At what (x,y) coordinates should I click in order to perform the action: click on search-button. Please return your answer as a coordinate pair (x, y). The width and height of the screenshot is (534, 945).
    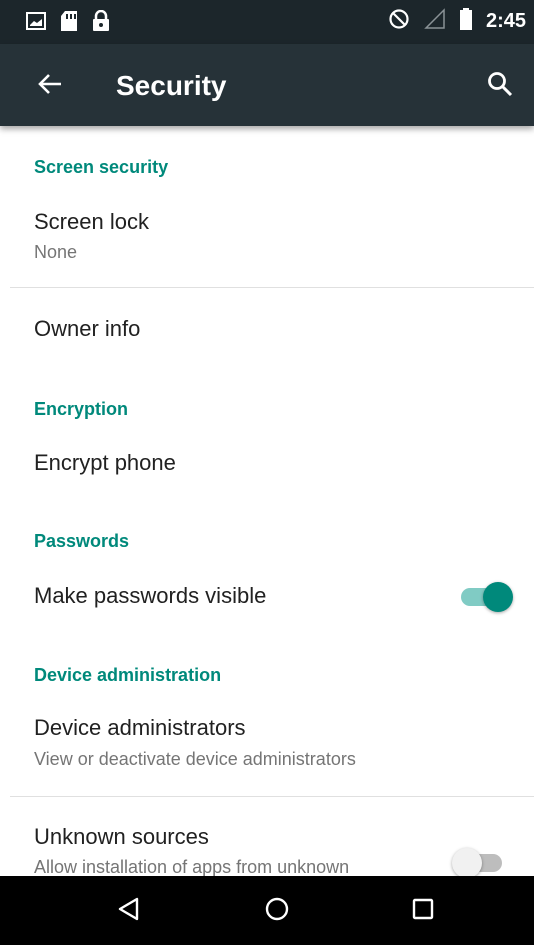
    Looking at the image, I should click on (500, 86).